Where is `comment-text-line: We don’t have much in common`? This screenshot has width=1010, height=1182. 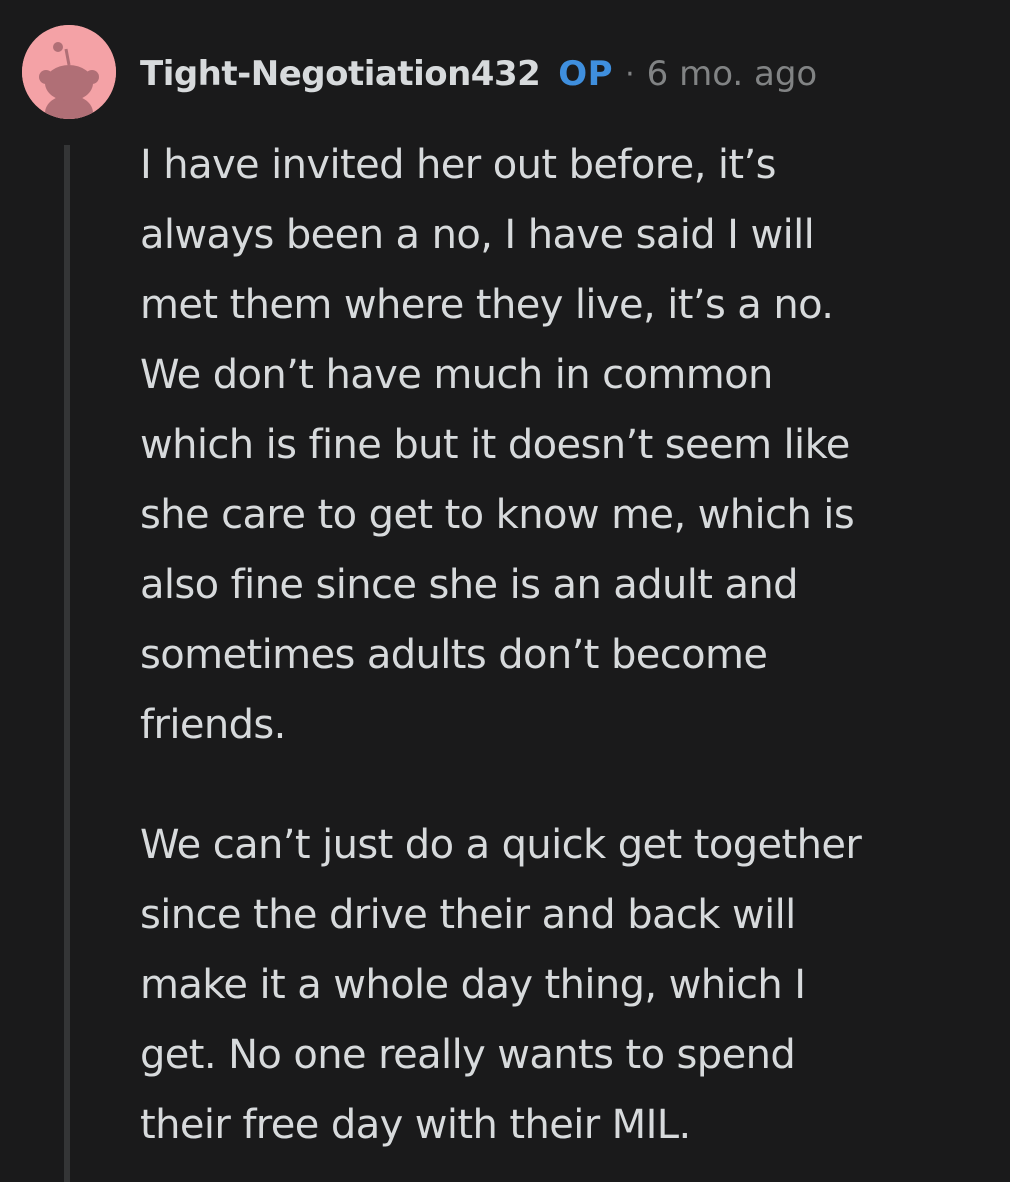
comment-text-line: We don’t have much in common is located at coordinates (456, 375).